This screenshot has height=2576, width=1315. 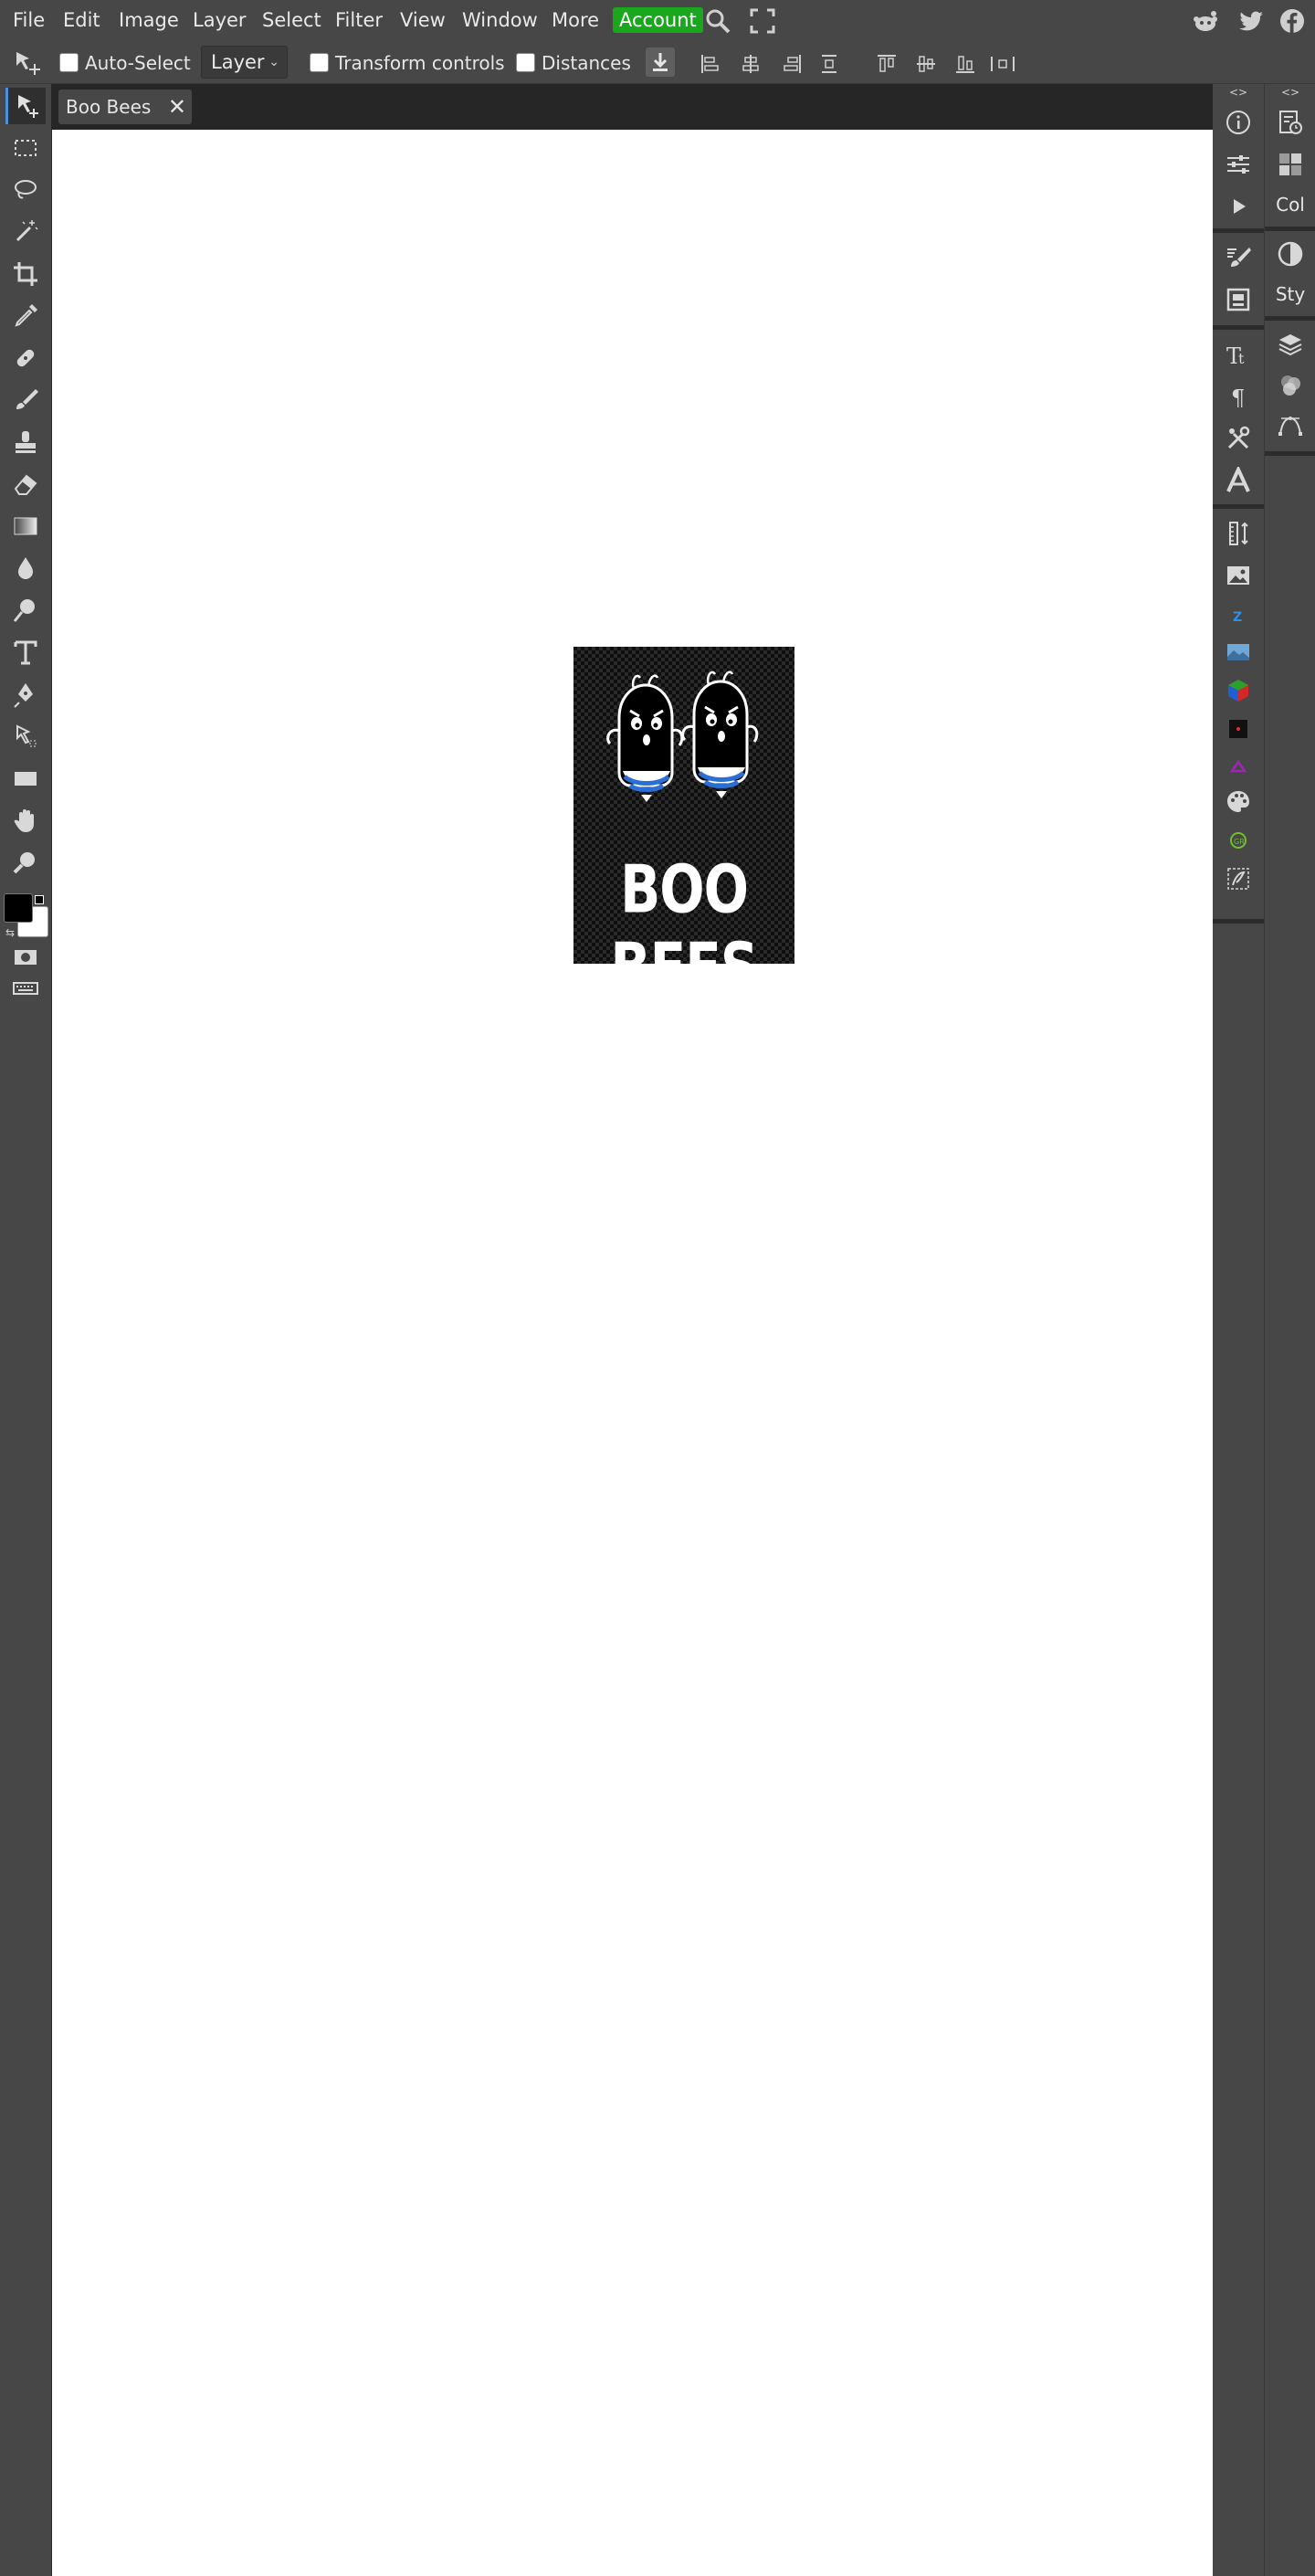 What do you see at coordinates (319, 62) in the screenshot?
I see `transform-controls-checkbox` at bounding box center [319, 62].